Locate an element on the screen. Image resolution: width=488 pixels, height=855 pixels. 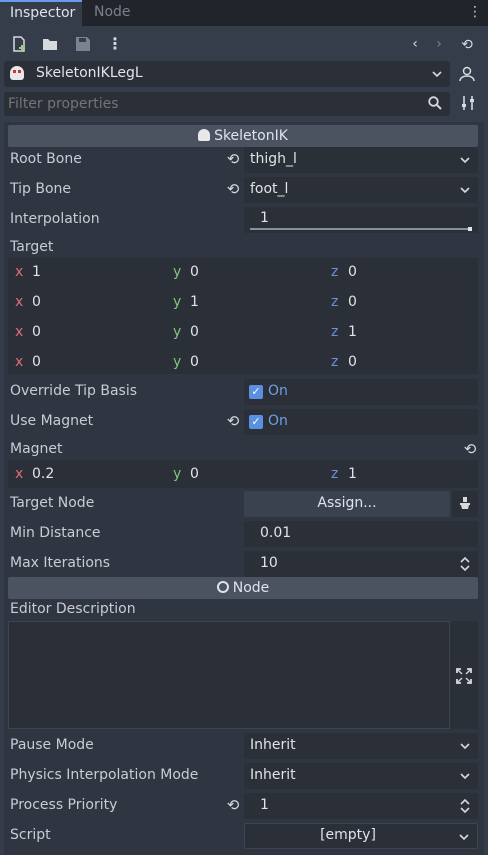
target-r3-y: 0 is located at coordinates (194, 362).